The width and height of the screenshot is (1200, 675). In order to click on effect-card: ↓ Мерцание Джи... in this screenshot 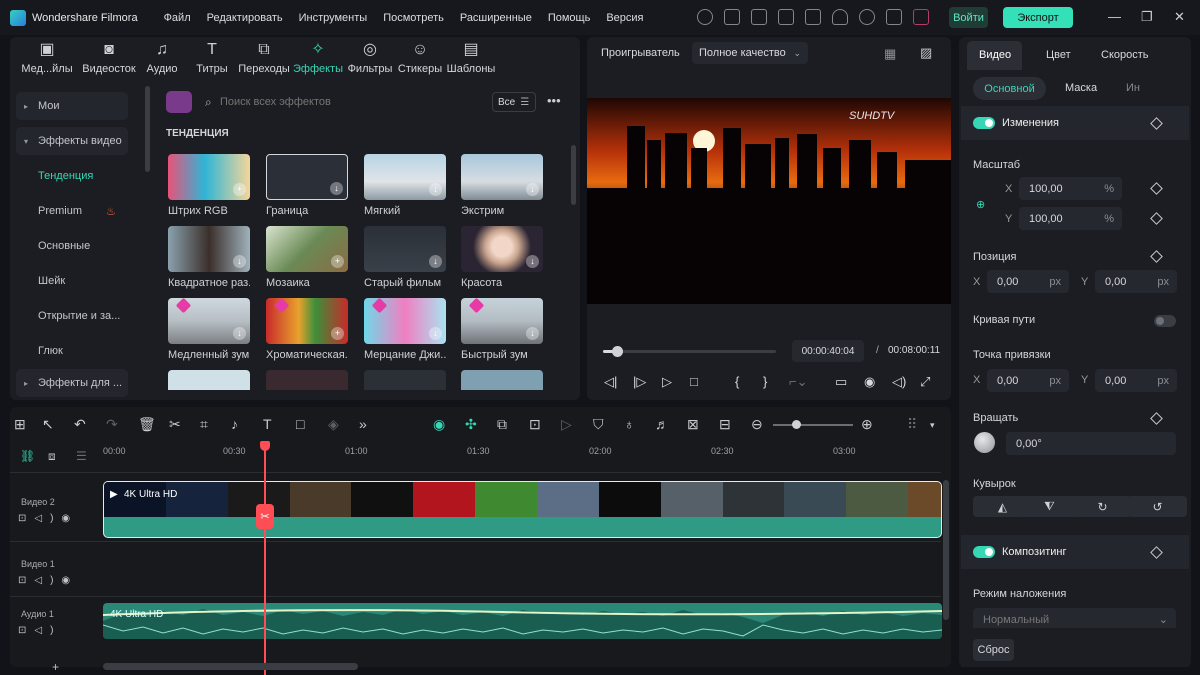, I will do `click(405, 329)`.